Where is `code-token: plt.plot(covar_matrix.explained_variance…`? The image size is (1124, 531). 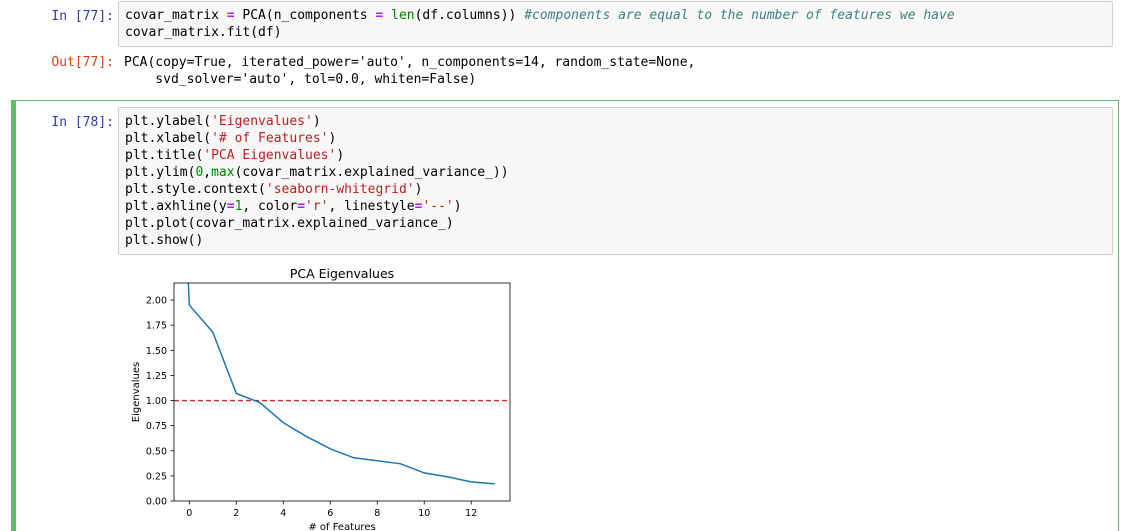 code-token: plt.plot(covar_matrix.explained_variance… is located at coordinates (289, 223).